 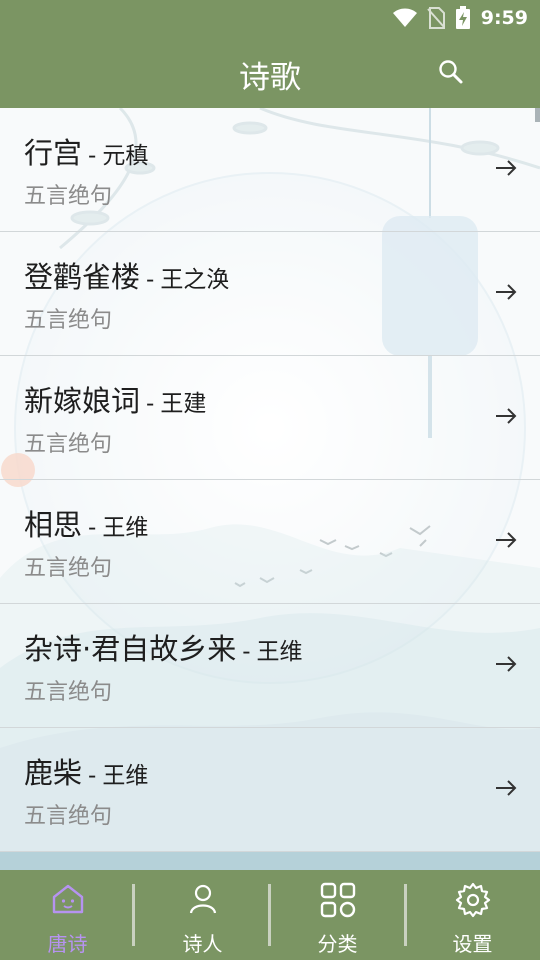 What do you see at coordinates (435, 18) in the screenshot?
I see `no-sim-icon` at bounding box center [435, 18].